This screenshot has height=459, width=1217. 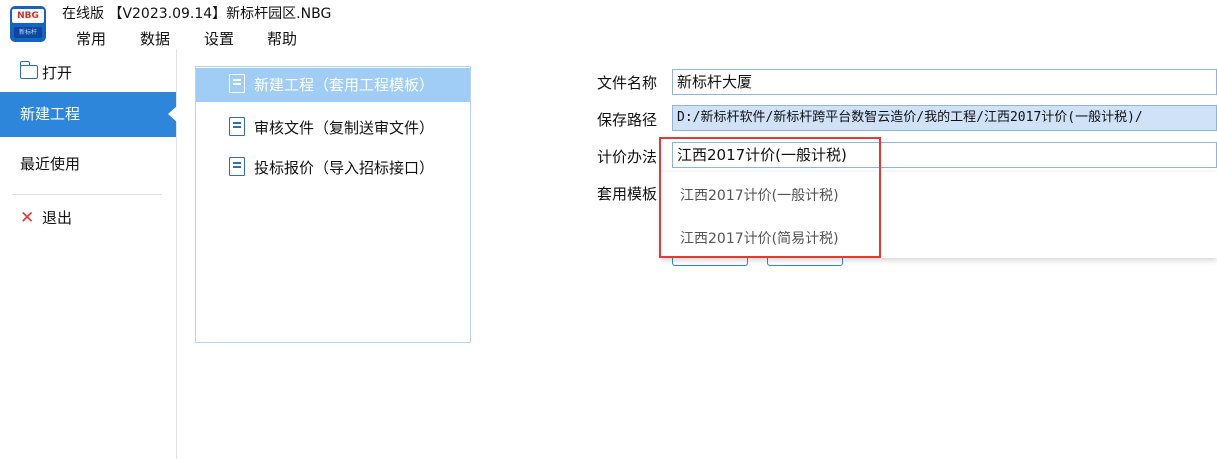 What do you see at coordinates (88, 218) in the screenshot?
I see `nav-item-exit: ✕ 退出` at bounding box center [88, 218].